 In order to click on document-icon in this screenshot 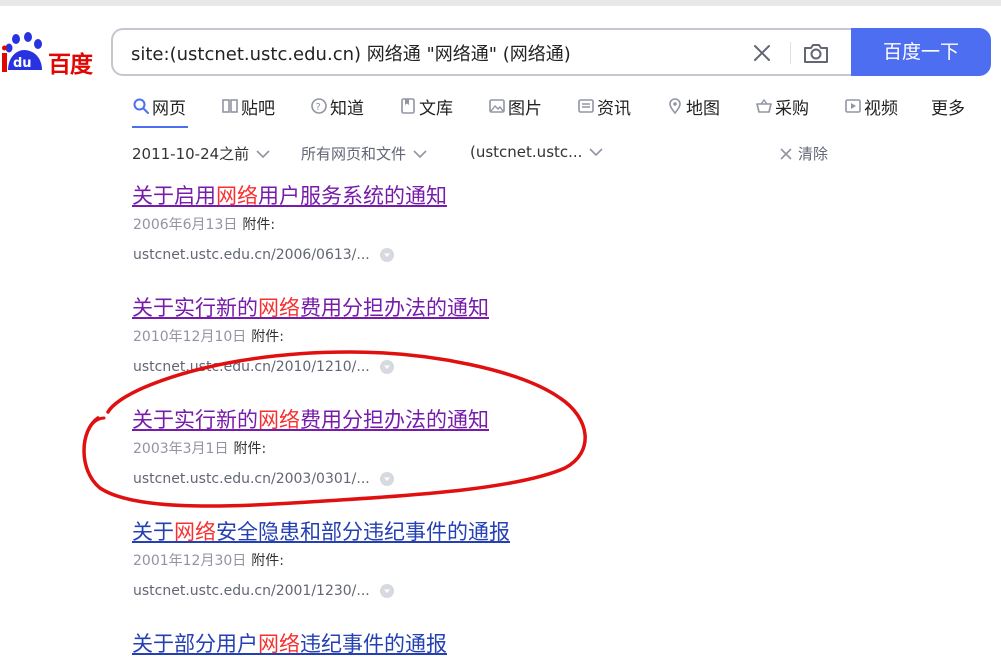, I will do `click(408, 106)`.